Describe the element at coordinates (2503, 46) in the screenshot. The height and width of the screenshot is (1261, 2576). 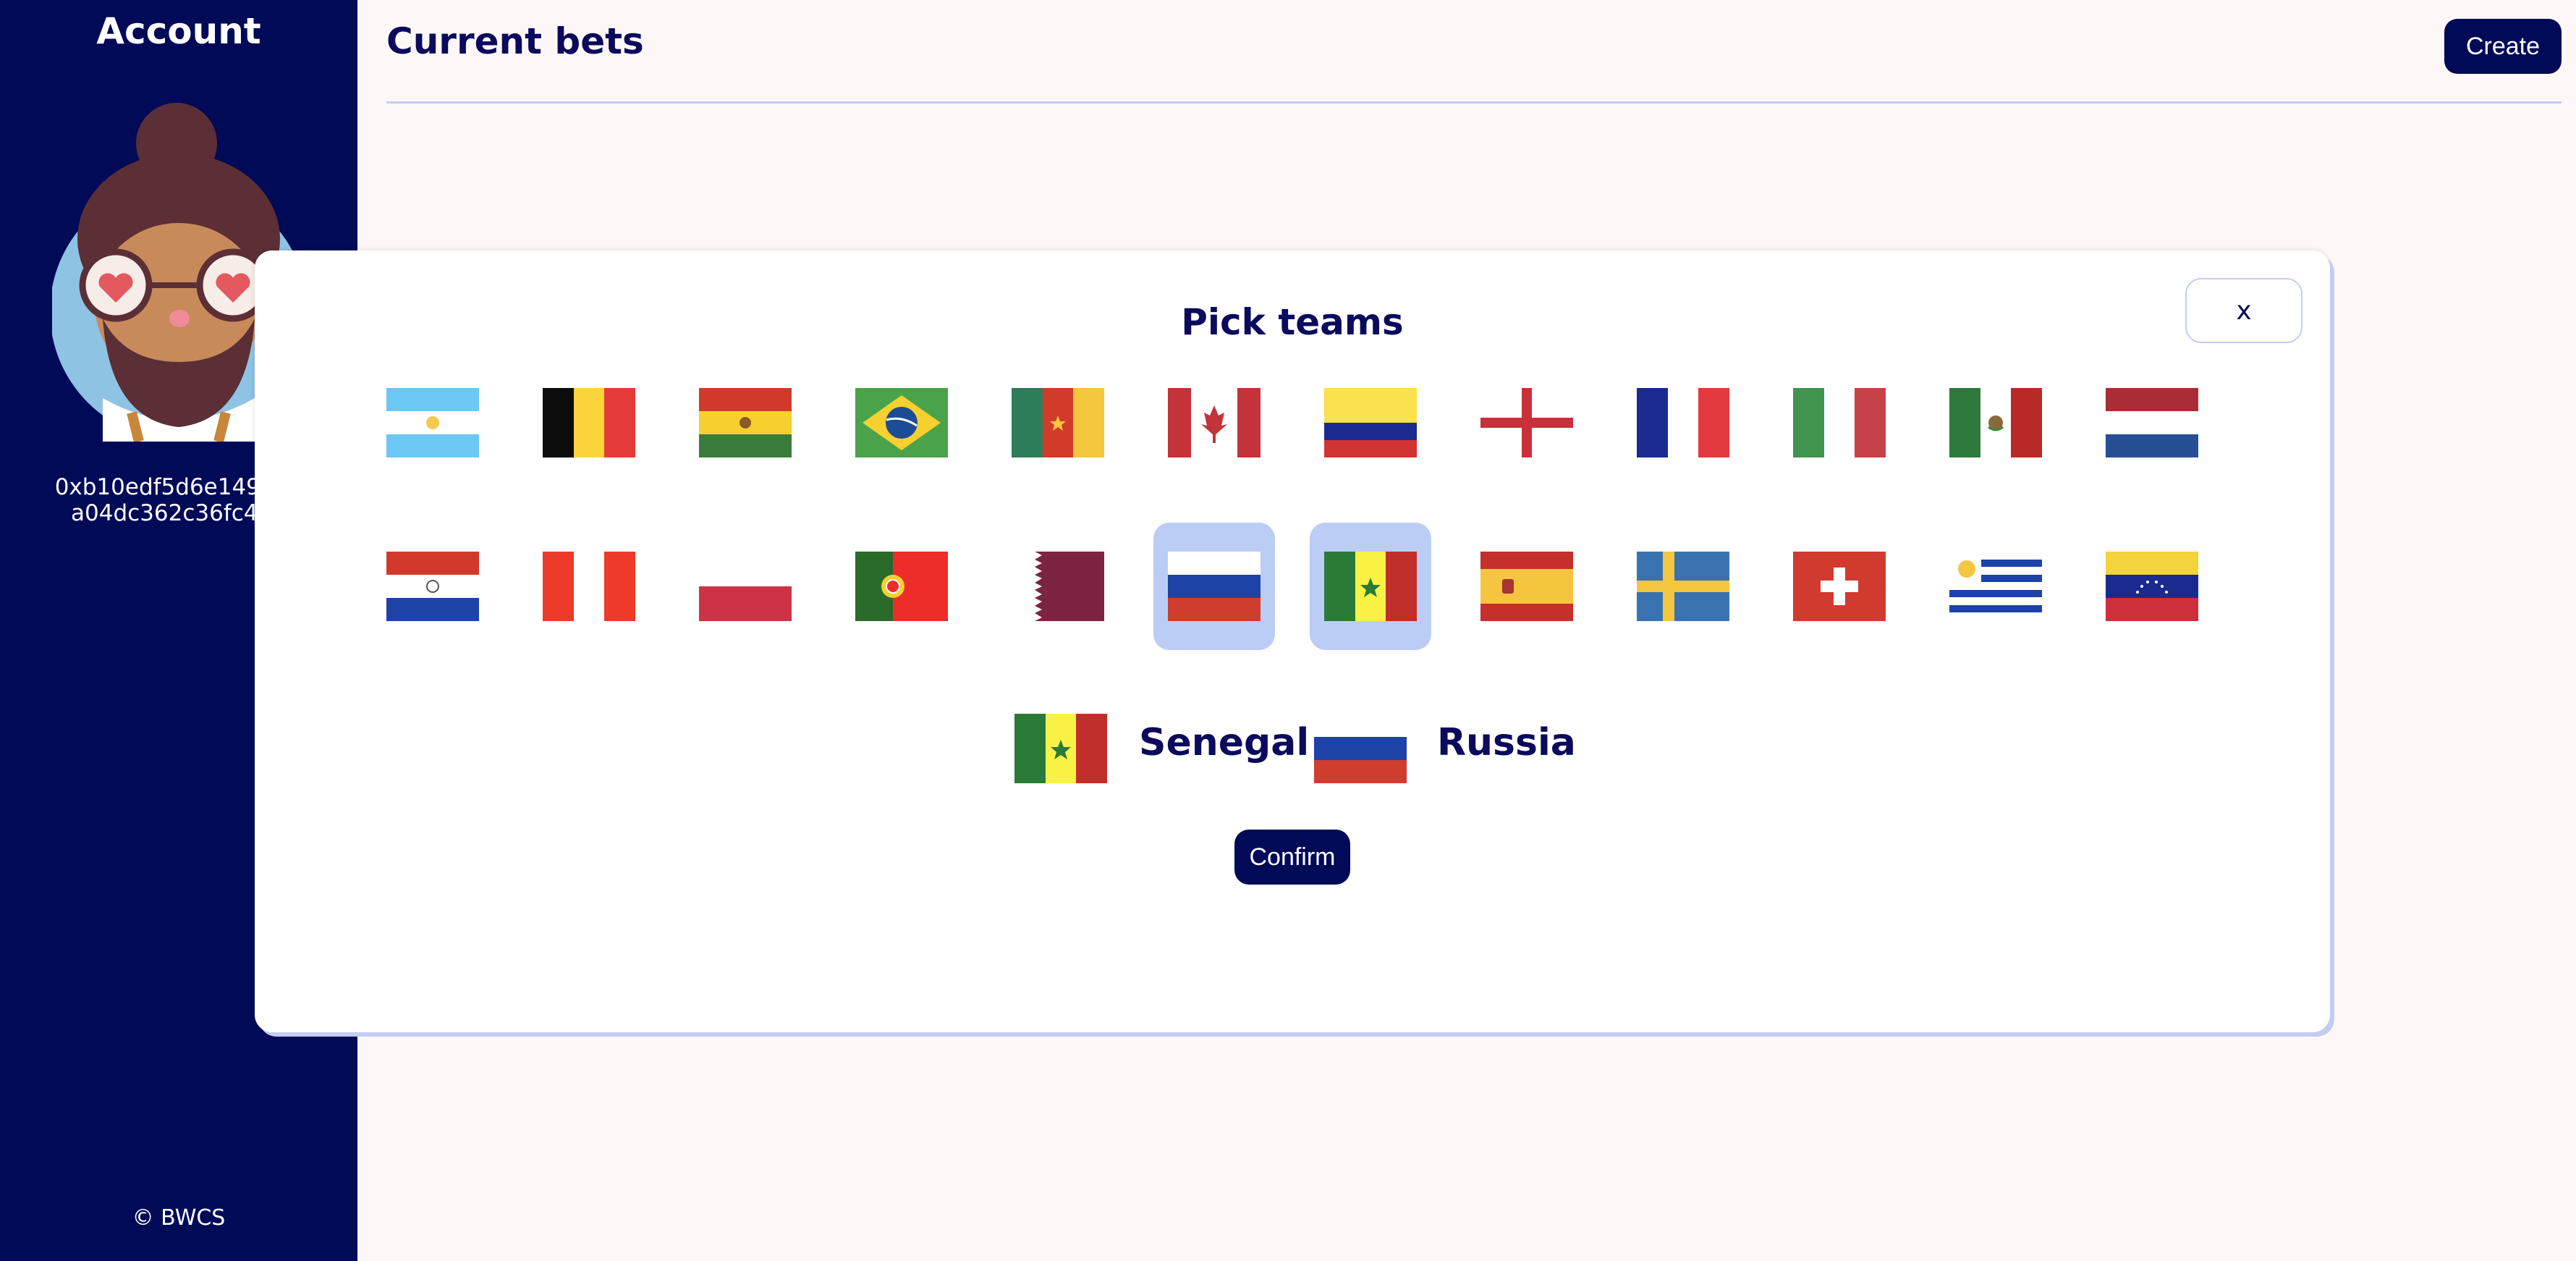
I see `create-button: Create` at that location.